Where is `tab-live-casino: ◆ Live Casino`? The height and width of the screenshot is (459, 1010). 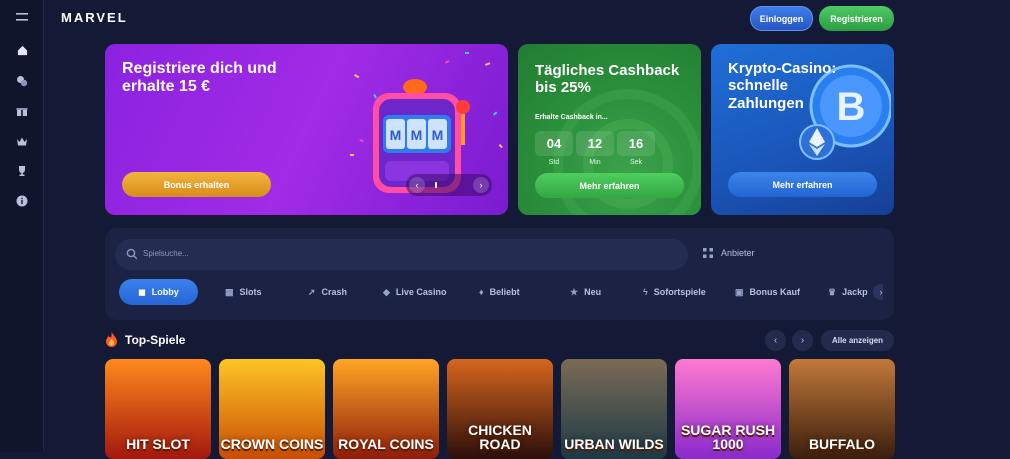
tab-live-casino: ◆ Live Casino is located at coordinates (414, 292).